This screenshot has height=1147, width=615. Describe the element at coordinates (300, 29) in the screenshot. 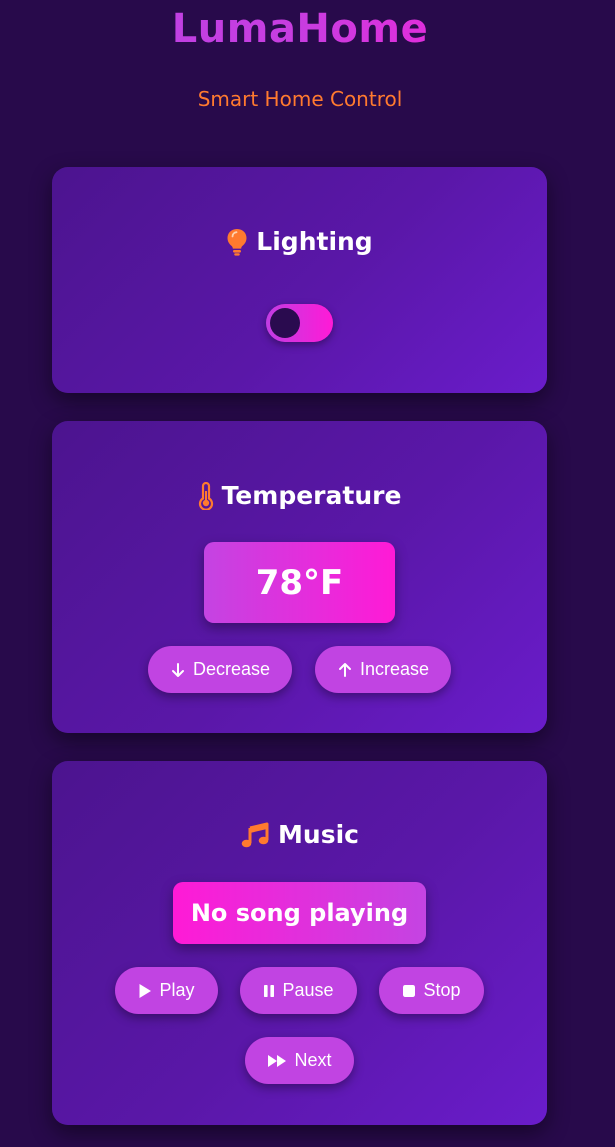

I see `app-title: LumaHome` at that location.